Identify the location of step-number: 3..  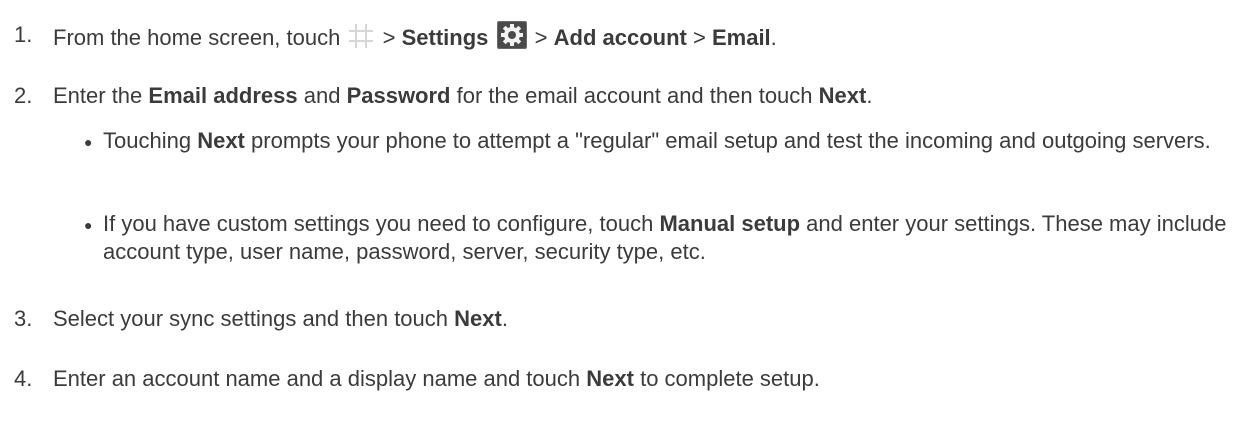
(23, 318).